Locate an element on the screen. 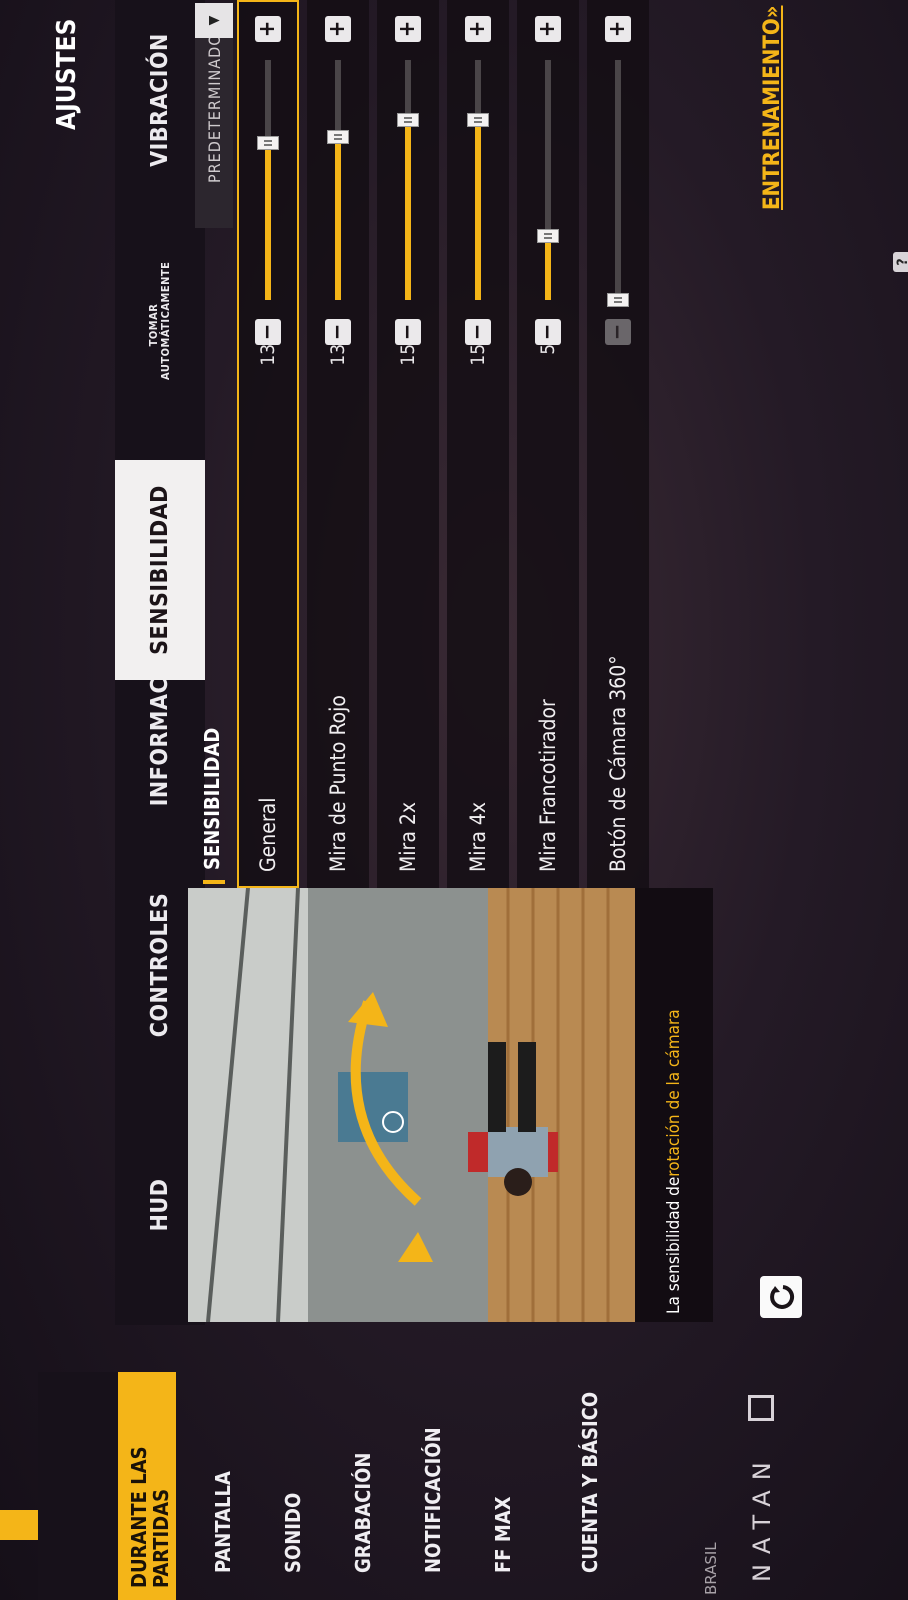  tab-label: TOMAR AUTOMÁTICAMENTE is located at coordinates (159, 320).